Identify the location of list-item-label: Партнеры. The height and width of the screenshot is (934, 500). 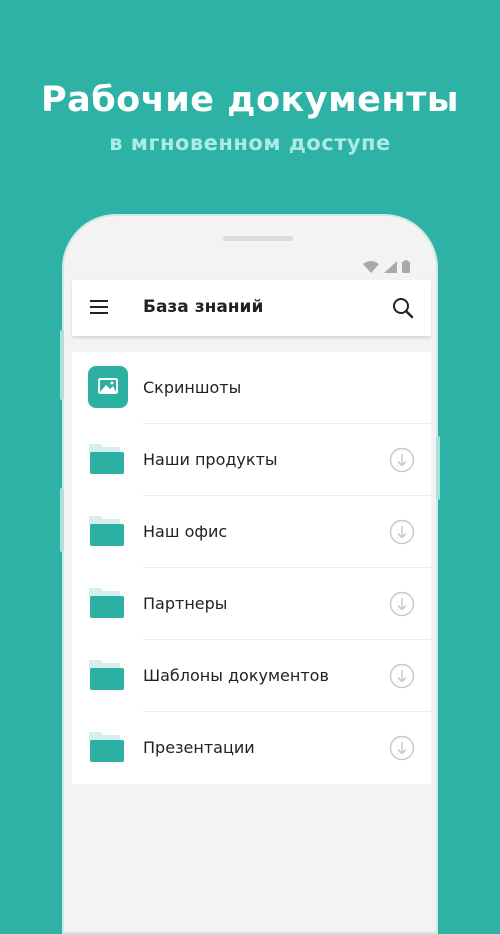
(185, 603).